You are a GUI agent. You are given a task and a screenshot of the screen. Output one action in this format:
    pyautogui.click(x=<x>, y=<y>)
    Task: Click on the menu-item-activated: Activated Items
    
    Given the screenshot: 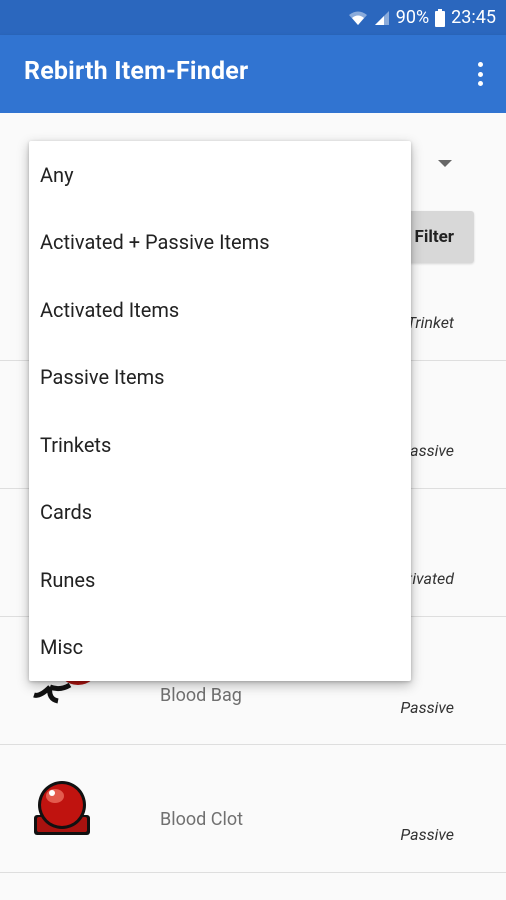 What is the action you would take?
    pyautogui.click(x=220, y=310)
    